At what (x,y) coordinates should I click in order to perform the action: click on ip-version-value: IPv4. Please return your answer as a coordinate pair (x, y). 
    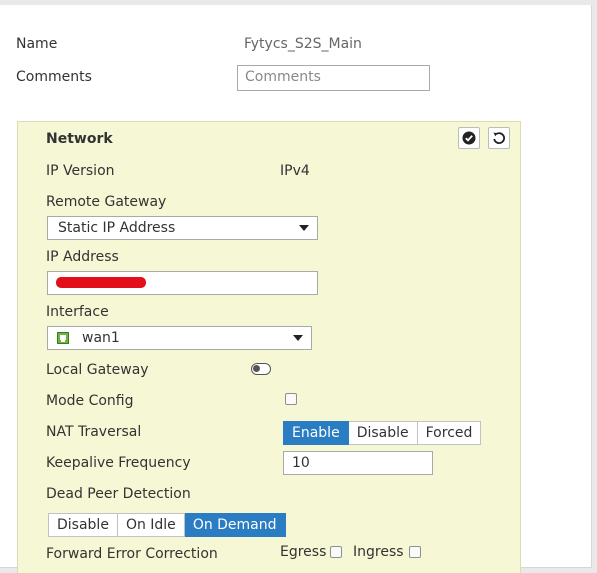
    Looking at the image, I should click on (295, 171).